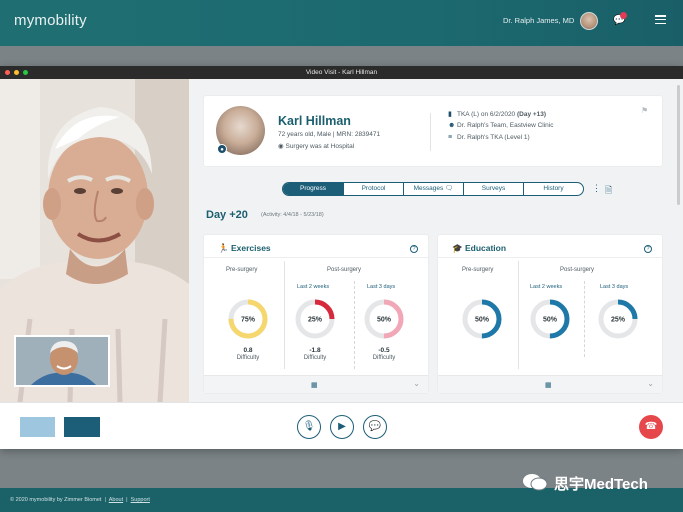 This screenshot has width=683, height=512. What do you see at coordinates (493, 189) in the screenshot?
I see `tab-surveys: Surveys` at bounding box center [493, 189].